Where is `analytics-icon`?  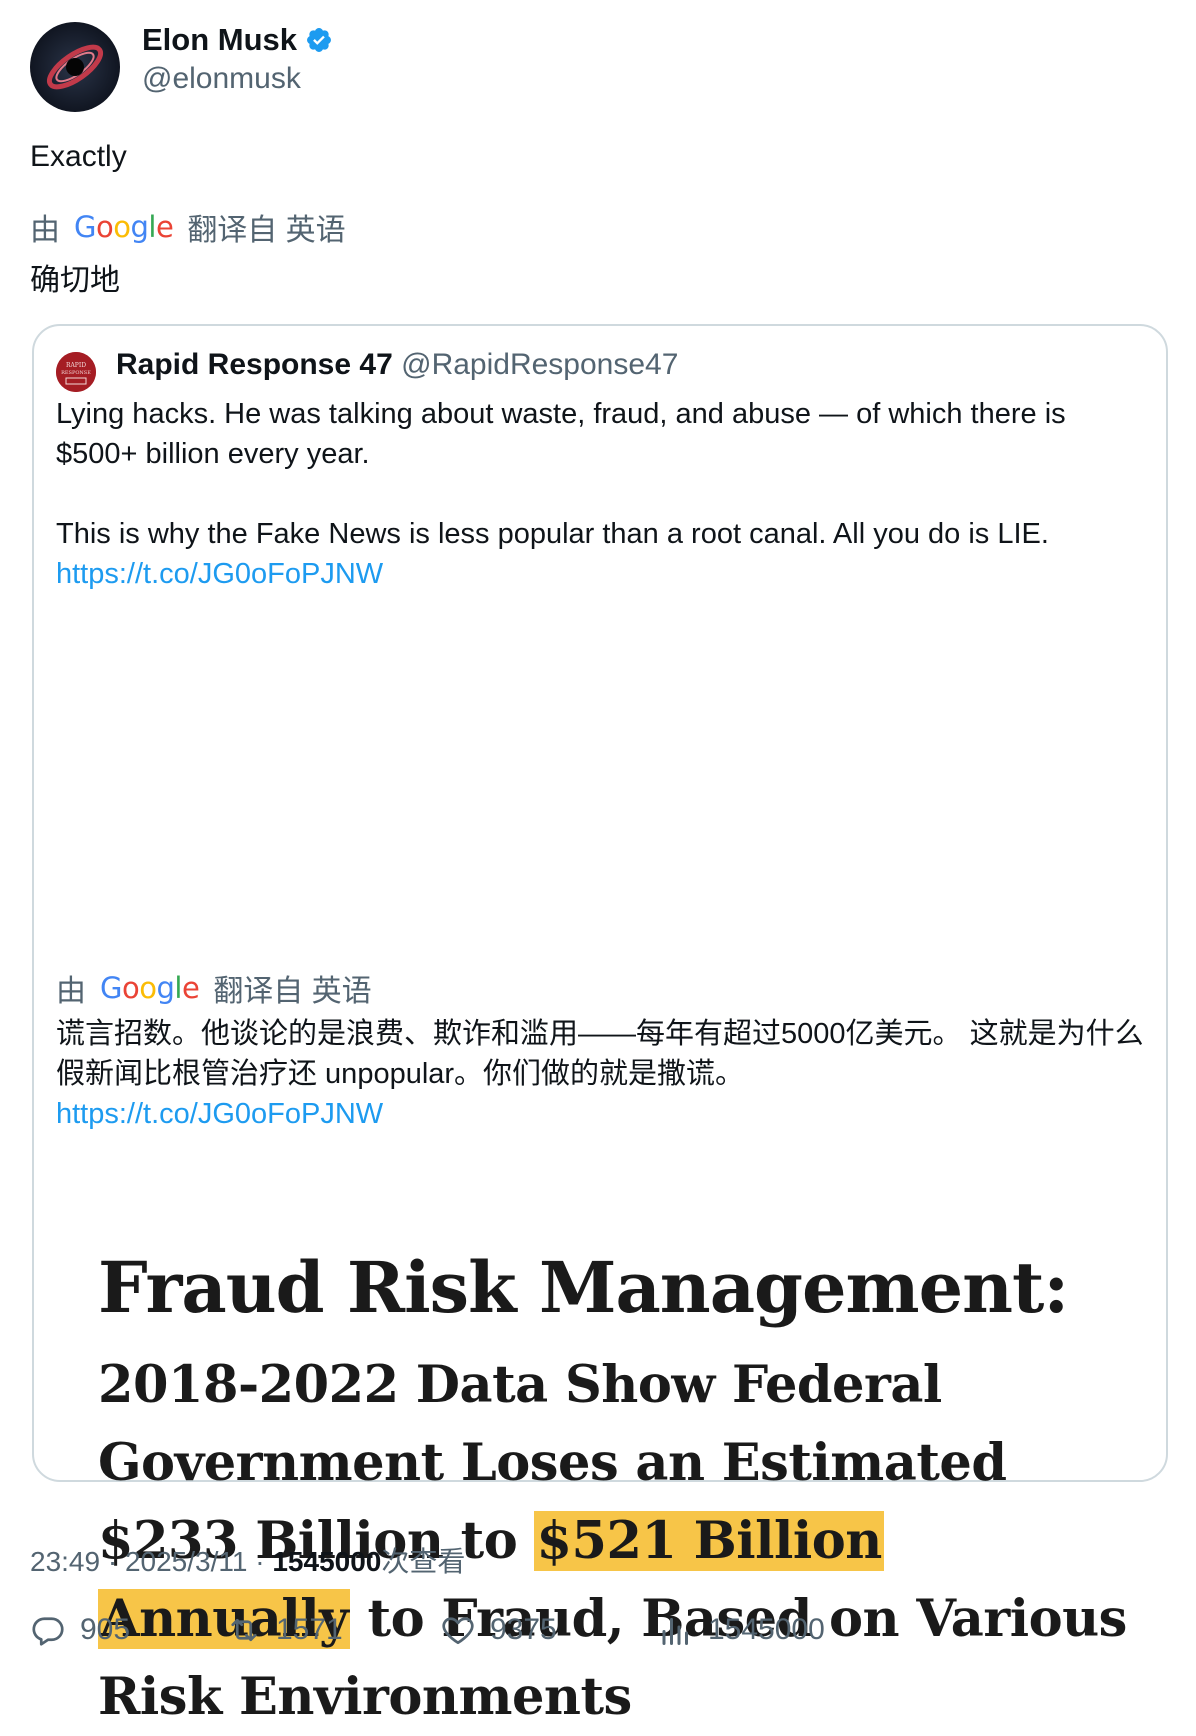 analytics-icon is located at coordinates (675, 1631).